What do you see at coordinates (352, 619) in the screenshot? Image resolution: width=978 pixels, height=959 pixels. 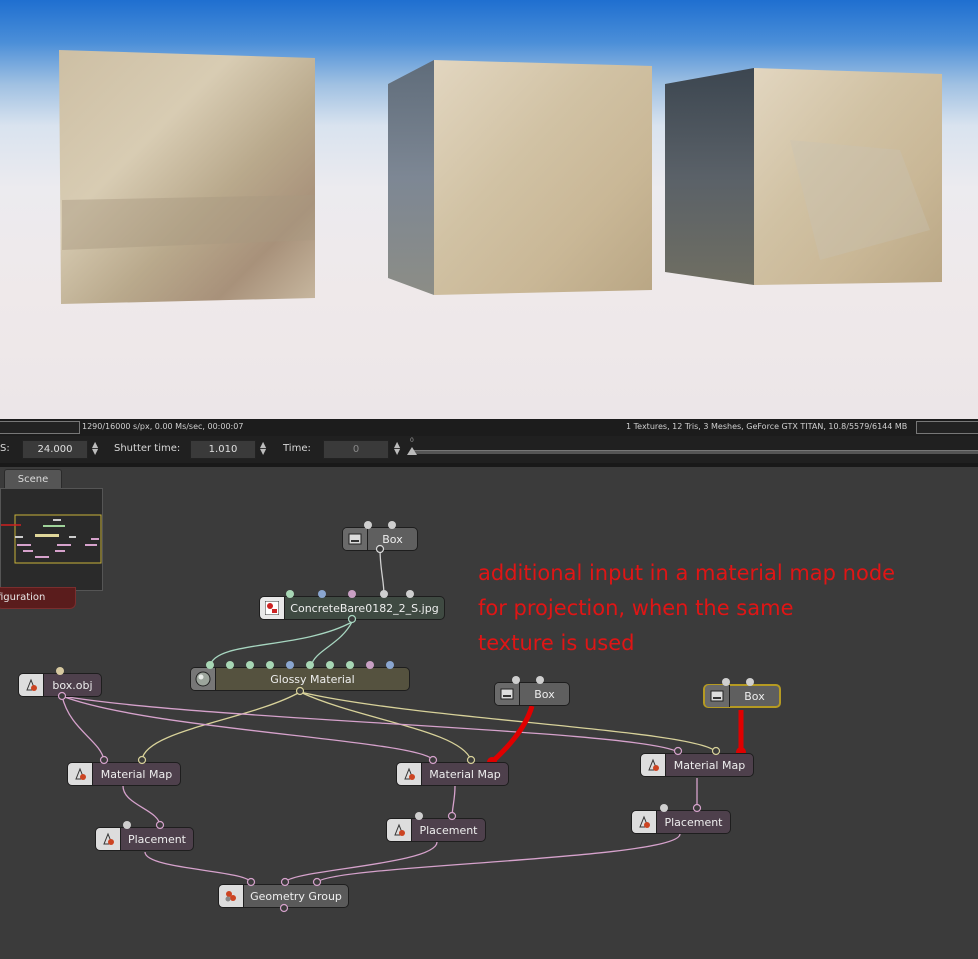 I see `texture-output-pin` at bounding box center [352, 619].